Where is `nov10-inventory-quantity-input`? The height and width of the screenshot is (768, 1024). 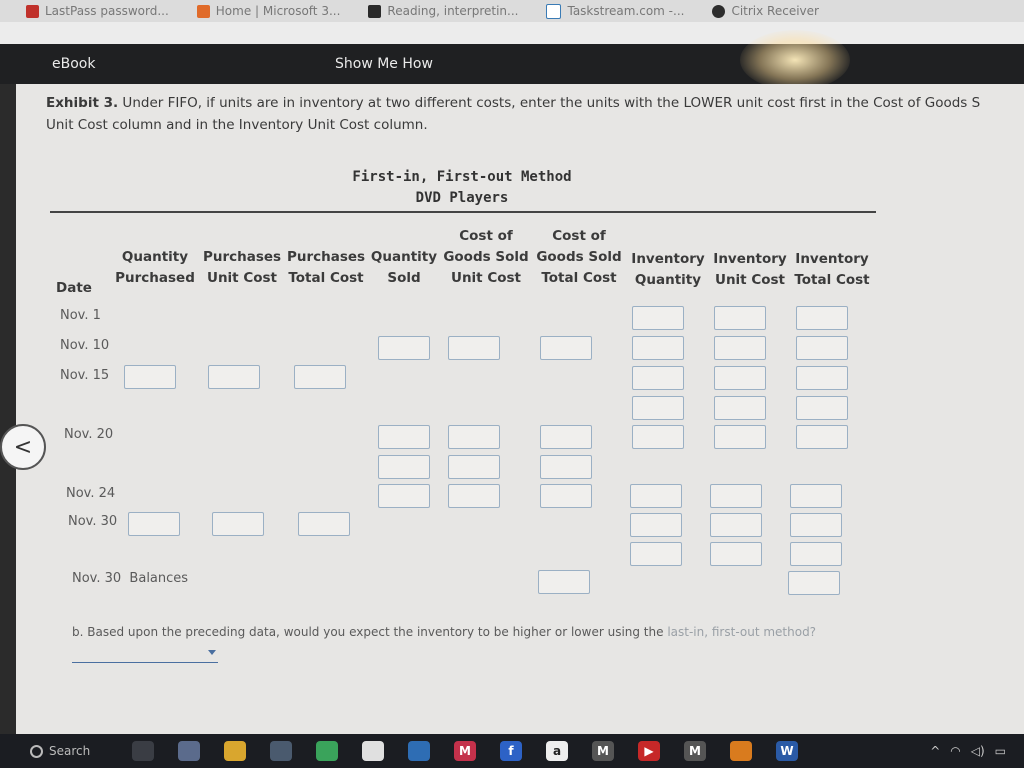
nov10-inventory-quantity-input is located at coordinates (658, 348).